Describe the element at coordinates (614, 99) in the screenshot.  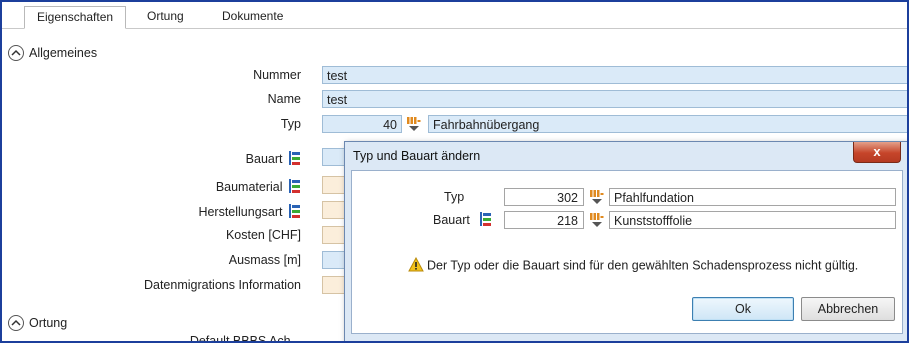
I see `name-field: test` at that location.